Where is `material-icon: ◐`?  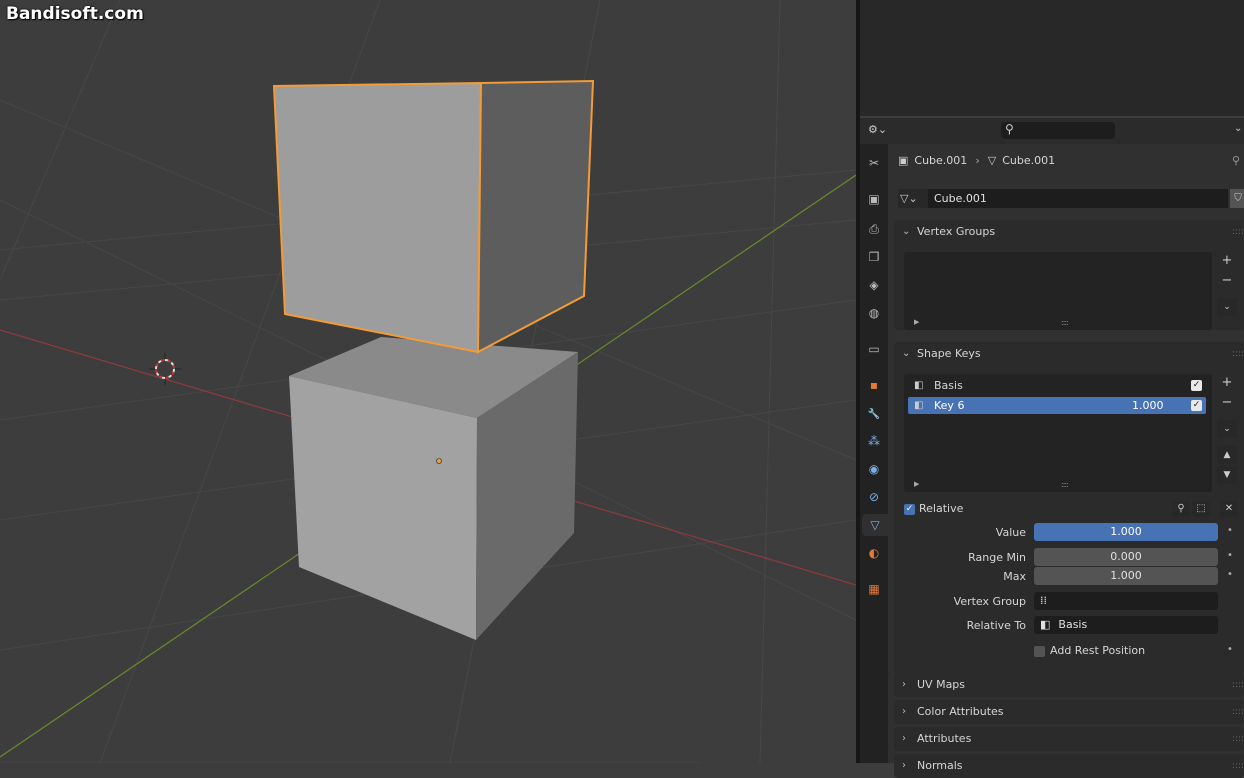
material-icon: ◐ is located at coordinates (874, 553).